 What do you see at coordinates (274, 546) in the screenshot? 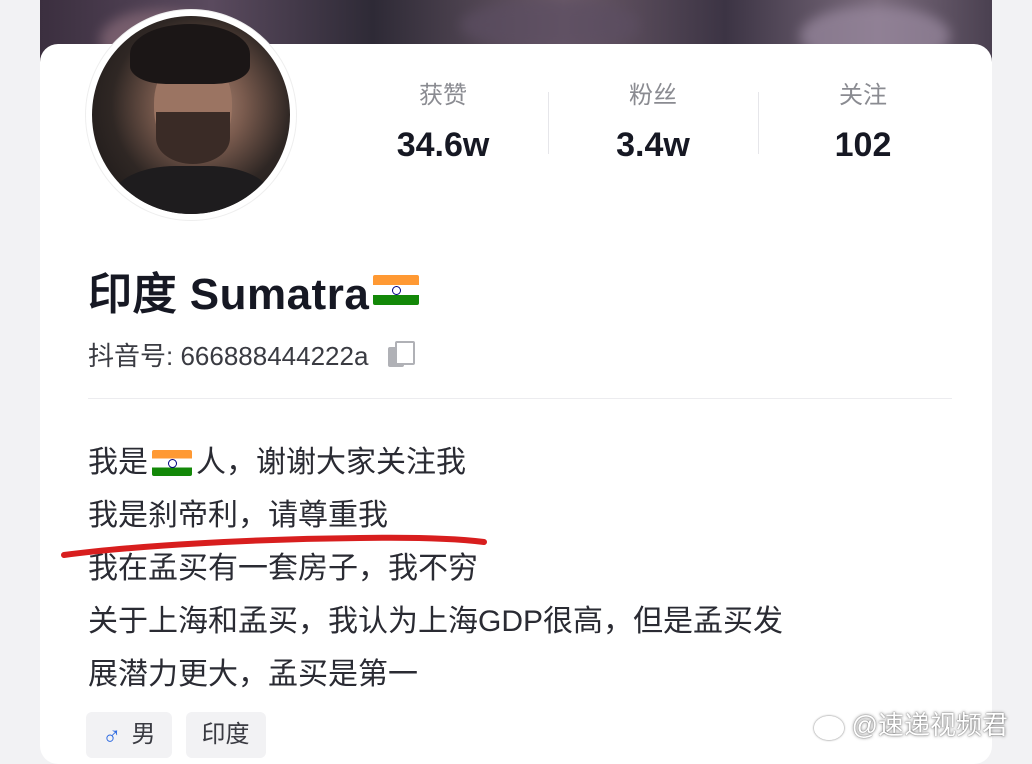
I see `red-underline-annotation` at bounding box center [274, 546].